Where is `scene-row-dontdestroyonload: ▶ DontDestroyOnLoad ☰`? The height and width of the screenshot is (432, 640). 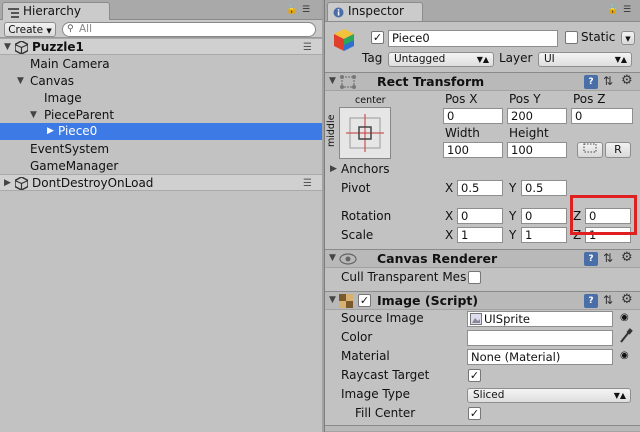 scene-row-dontdestroyonload: ▶ DontDestroyOnLoad ☰ is located at coordinates (161, 182).